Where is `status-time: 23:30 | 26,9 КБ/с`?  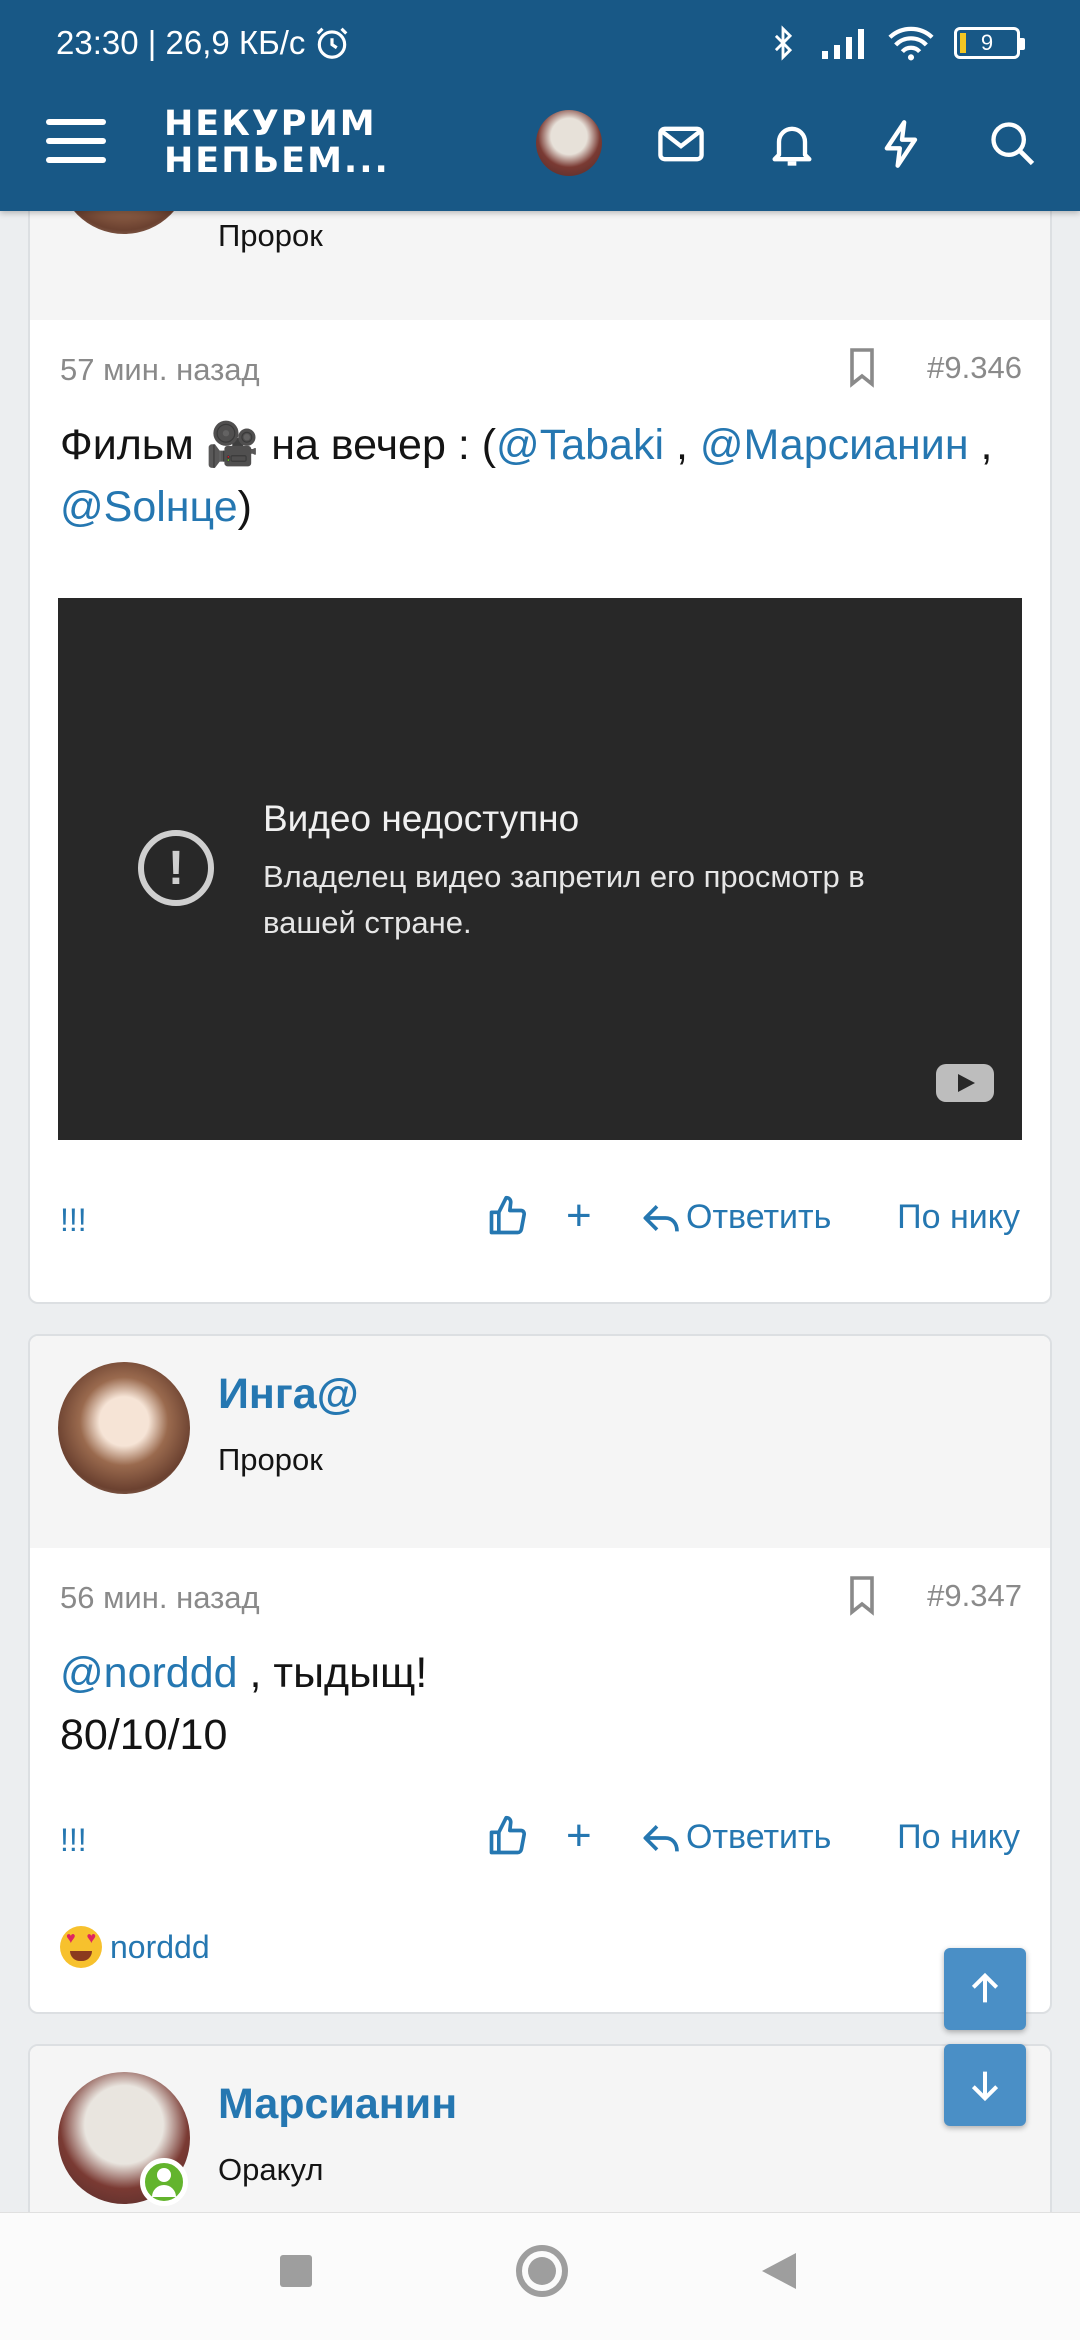 status-time: 23:30 | 26,9 КБ/с is located at coordinates (181, 42).